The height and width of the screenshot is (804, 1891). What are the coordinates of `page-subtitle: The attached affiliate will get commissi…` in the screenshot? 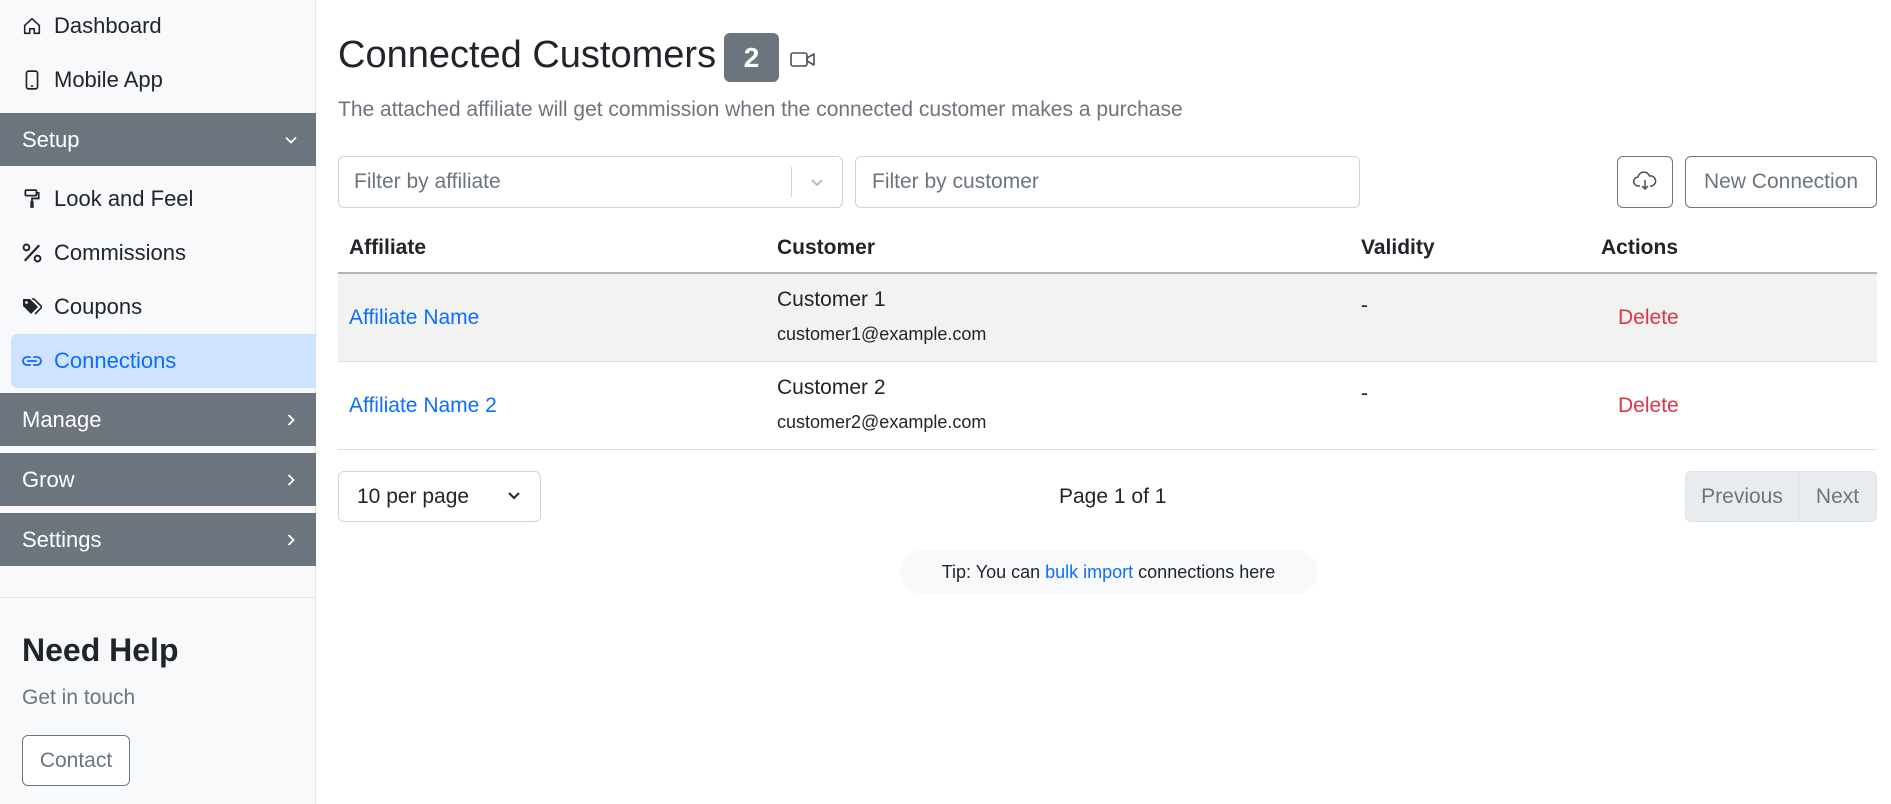 It's located at (760, 109).